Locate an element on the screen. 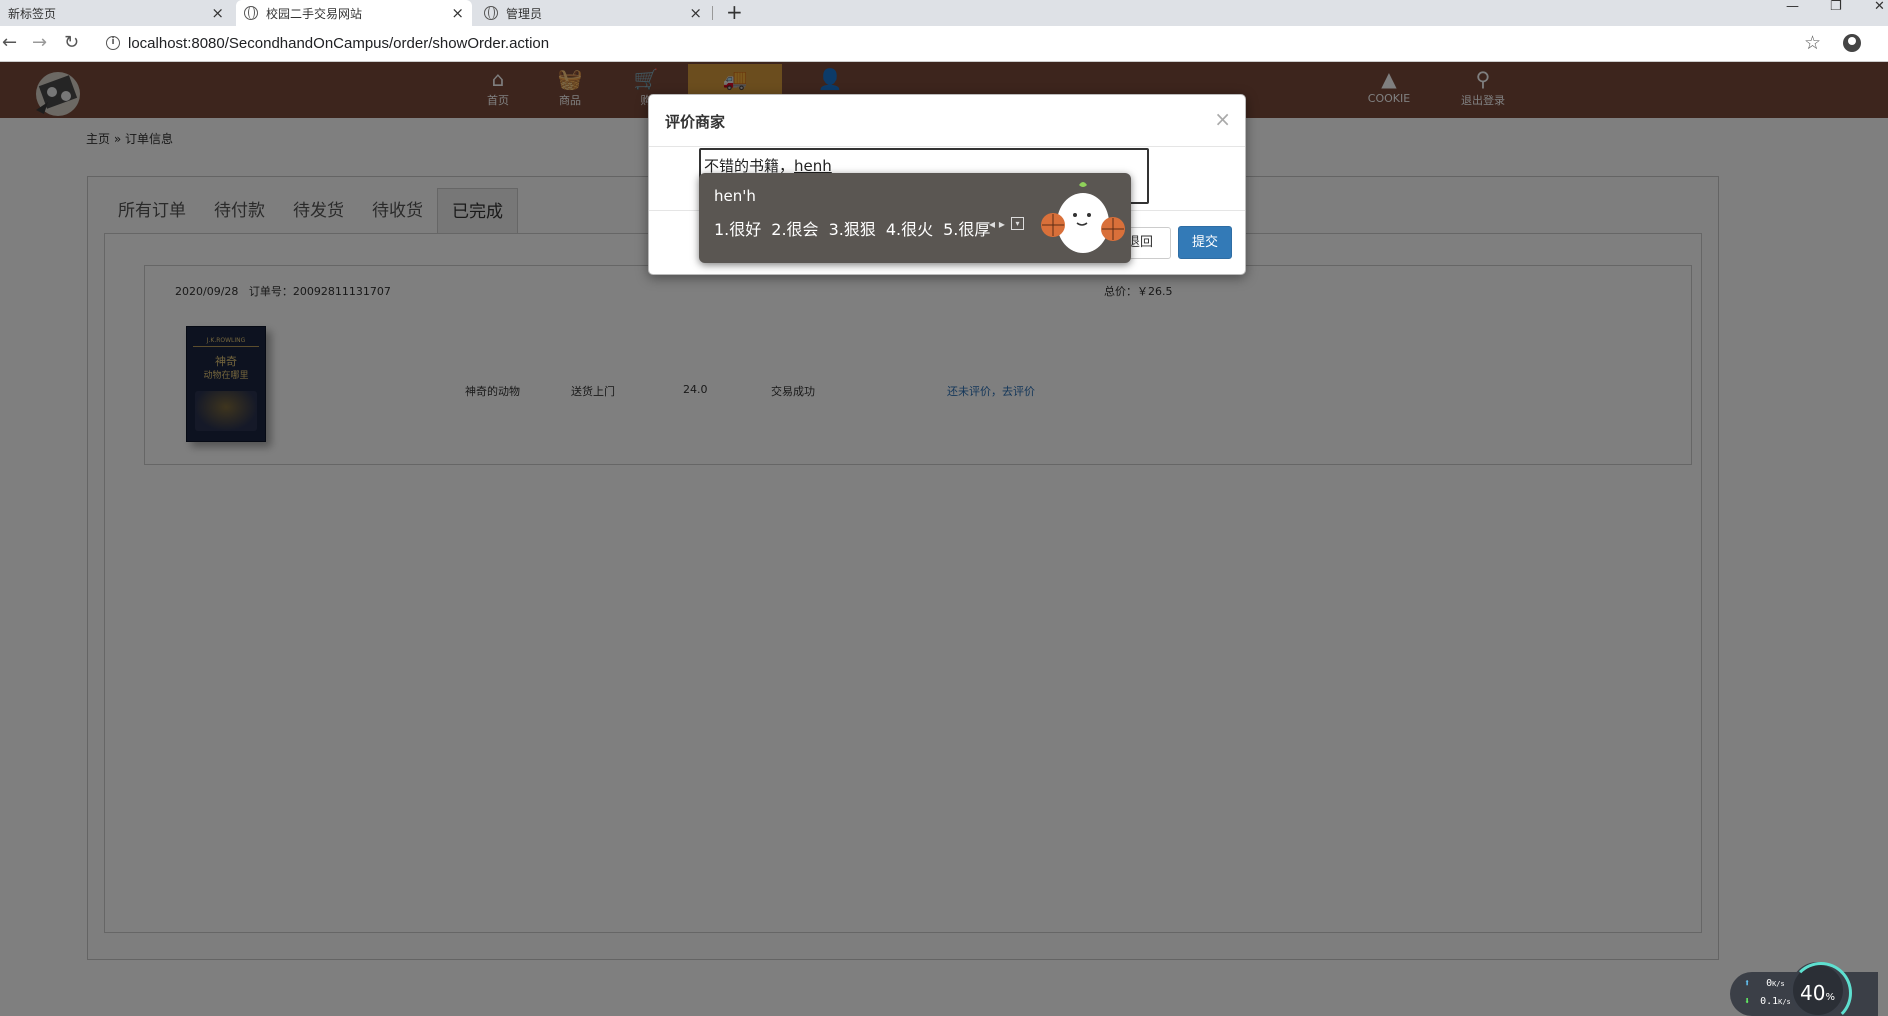 The image size is (1888, 1016). ime-candidate-window: hen'h 1.很好 2.很会 3.狠狠 4.很火 5.很厚 ◂ ▸ ▾ is located at coordinates (915, 218).